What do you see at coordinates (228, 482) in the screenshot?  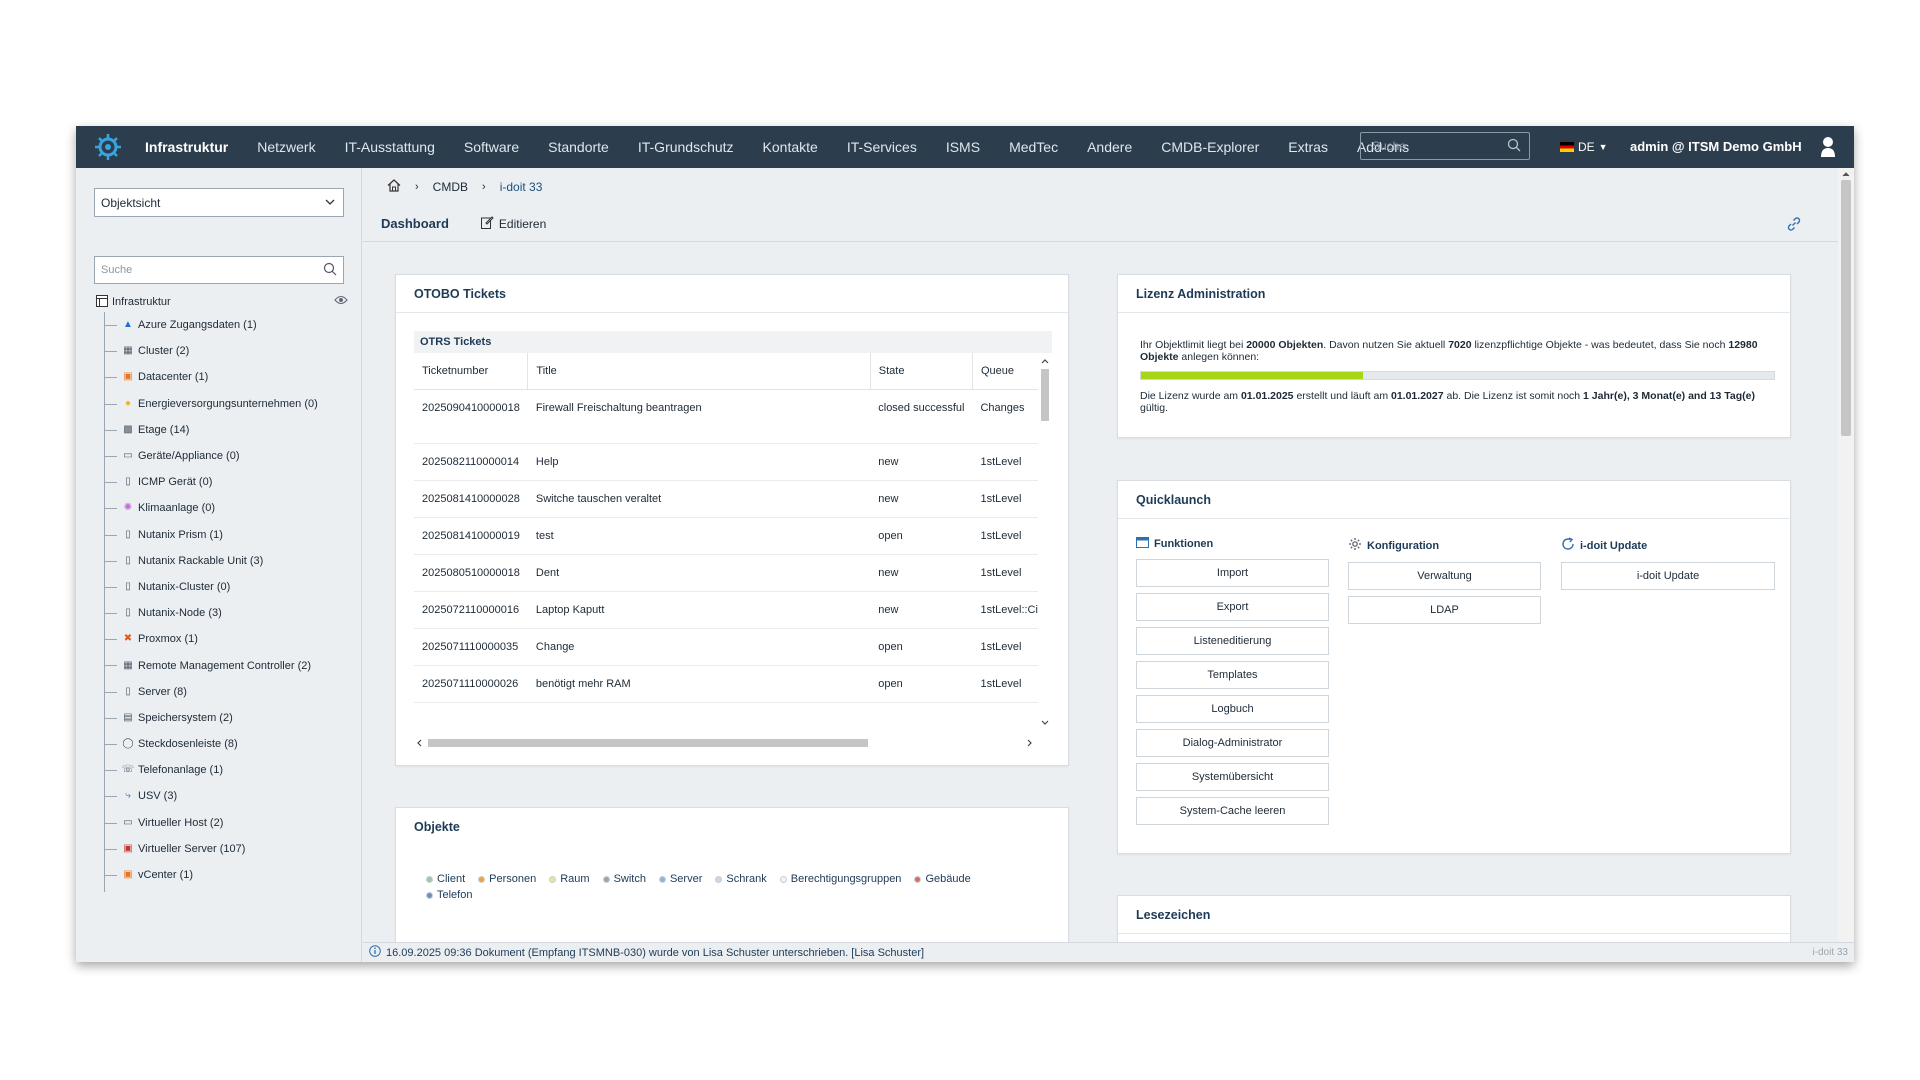 I see `tree-item: ▯ ICMP Gerät (0)` at bounding box center [228, 482].